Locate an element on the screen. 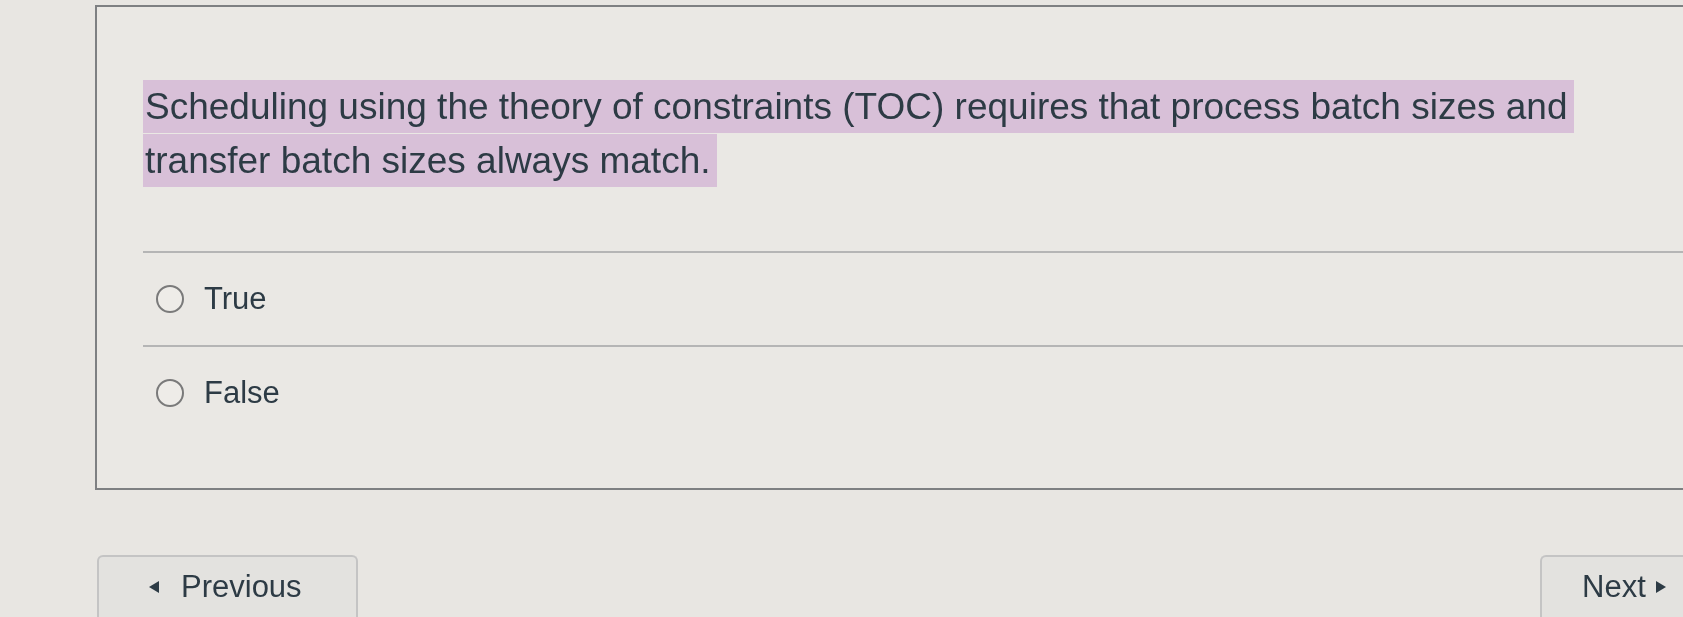  option-label: False is located at coordinates (242, 393).